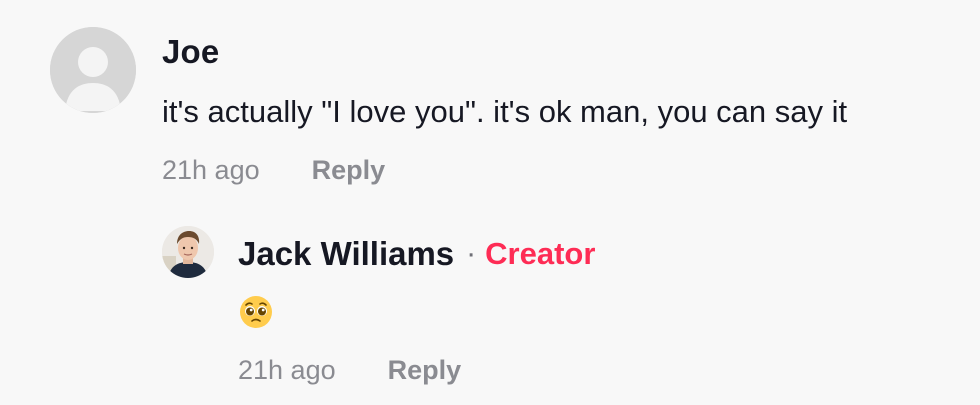 Image resolution: width=980 pixels, height=405 pixels. I want to click on pleading-face-emoji-icon: 🥺, so click(256, 312).